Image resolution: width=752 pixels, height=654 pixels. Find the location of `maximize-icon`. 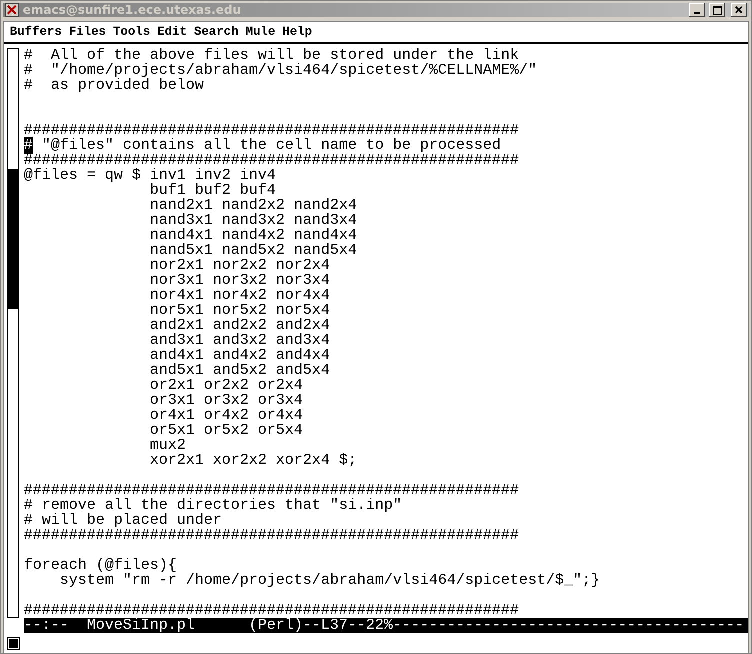

maximize-icon is located at coordinates (717, 10).